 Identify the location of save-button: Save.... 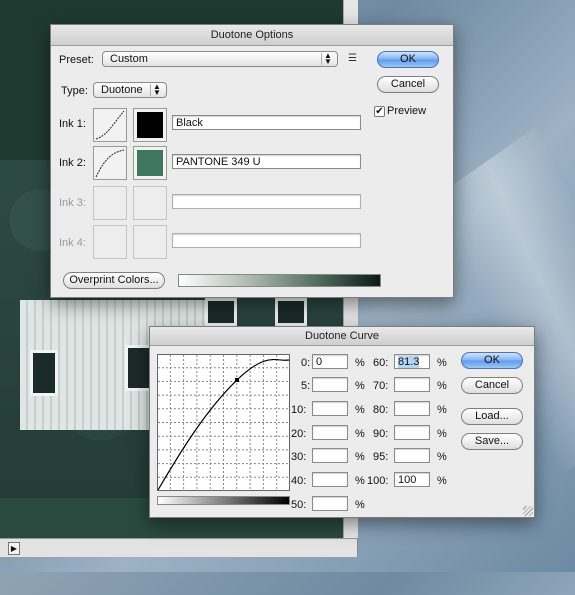
(492, 441).